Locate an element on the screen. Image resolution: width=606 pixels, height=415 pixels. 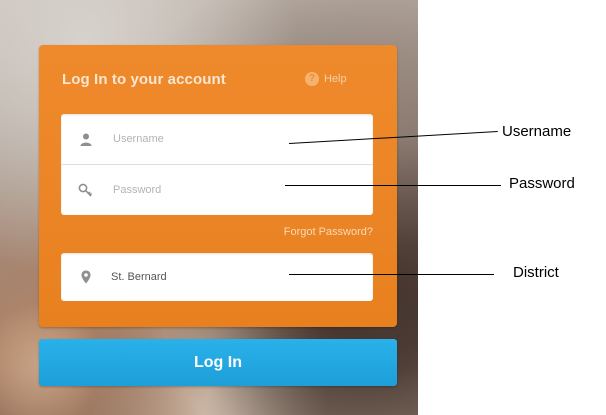
help-link: ? Help is located at coordinates (326, 79).